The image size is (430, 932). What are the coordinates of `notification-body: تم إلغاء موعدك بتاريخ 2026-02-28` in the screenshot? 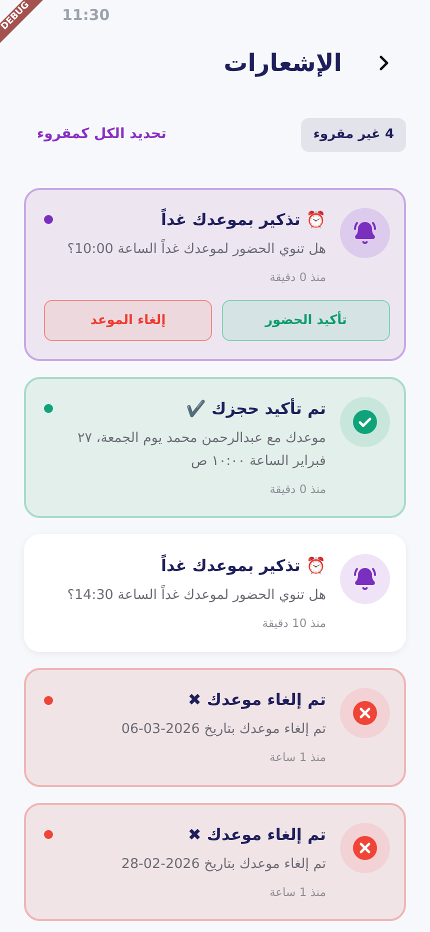 It's located at (223, 864).